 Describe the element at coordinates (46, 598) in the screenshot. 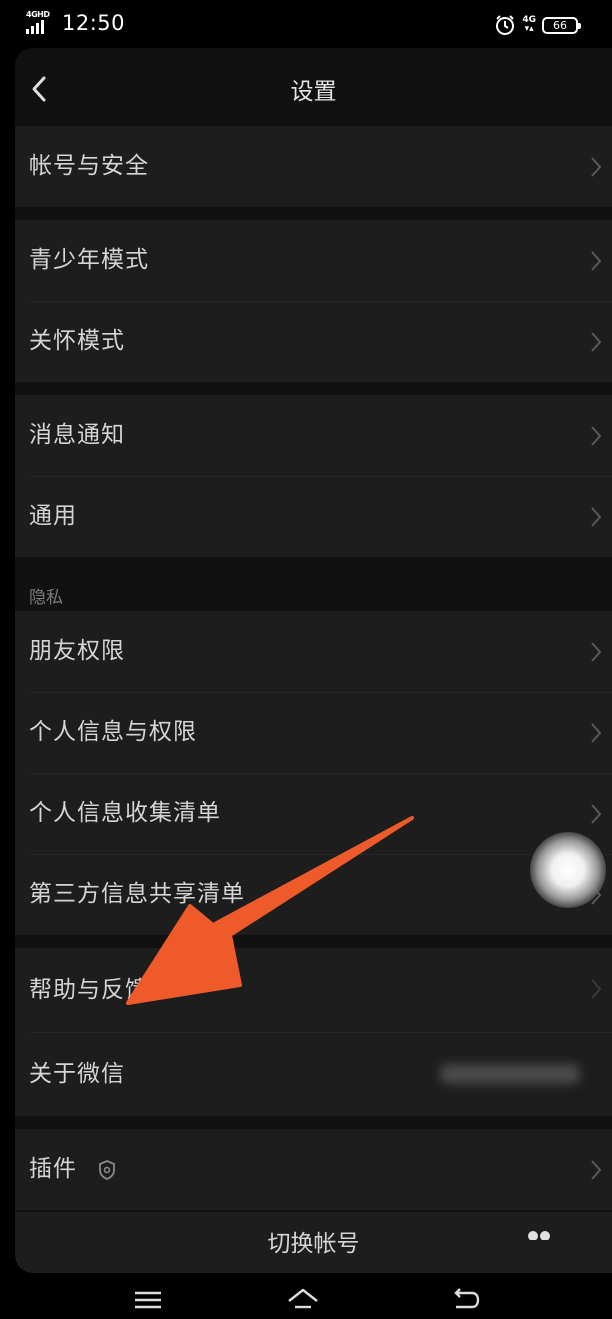

I see `privacy-section-label: 隐私` at that location.